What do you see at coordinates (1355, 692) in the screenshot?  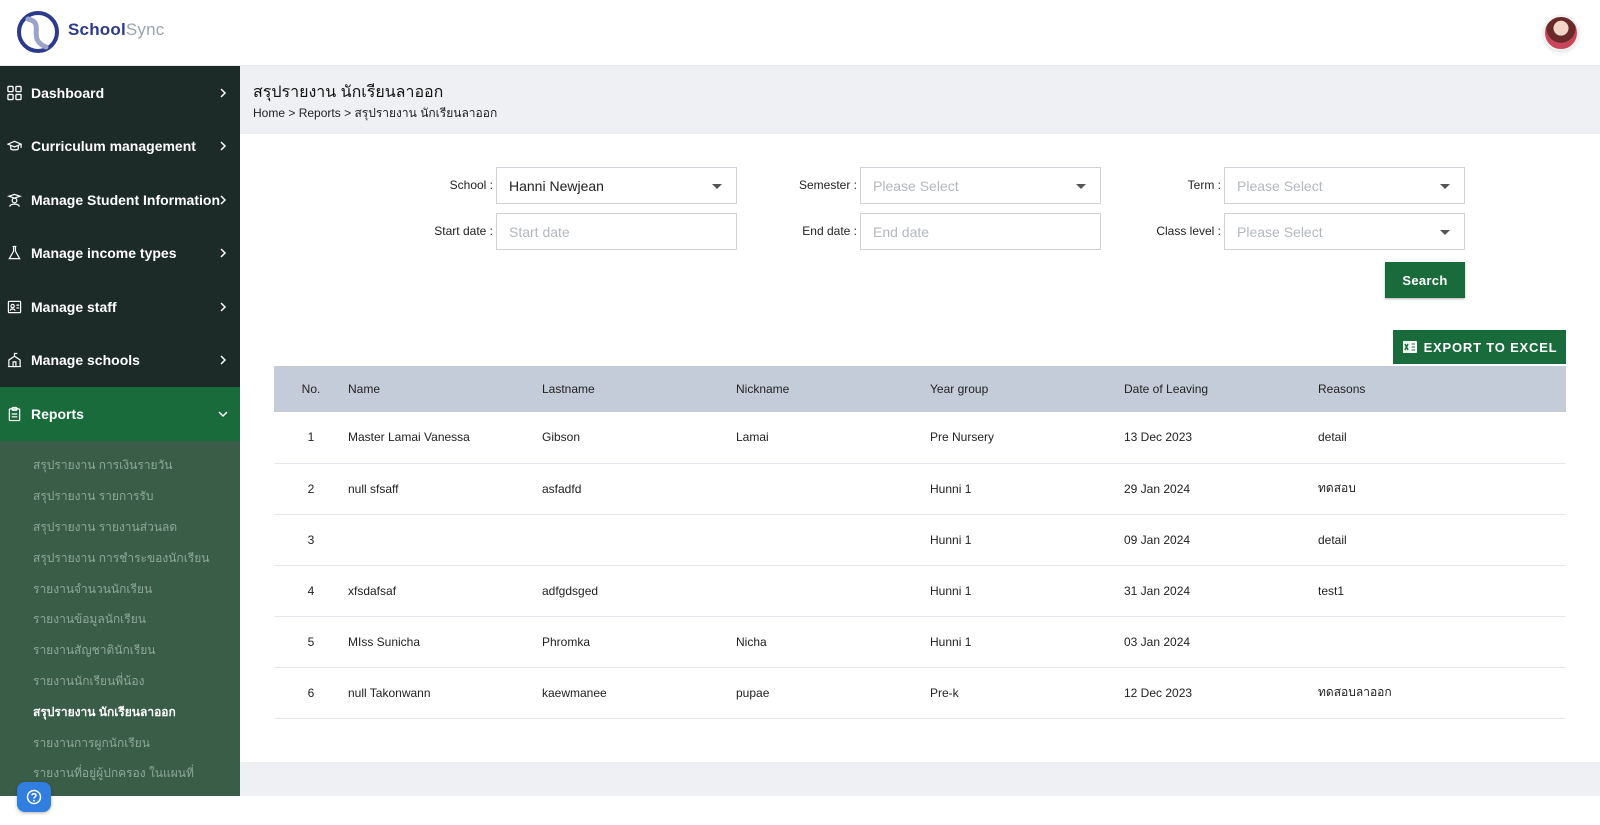 I see `cell-reasons: ทดสอบลาออก` at bounding box center [1355, 692].